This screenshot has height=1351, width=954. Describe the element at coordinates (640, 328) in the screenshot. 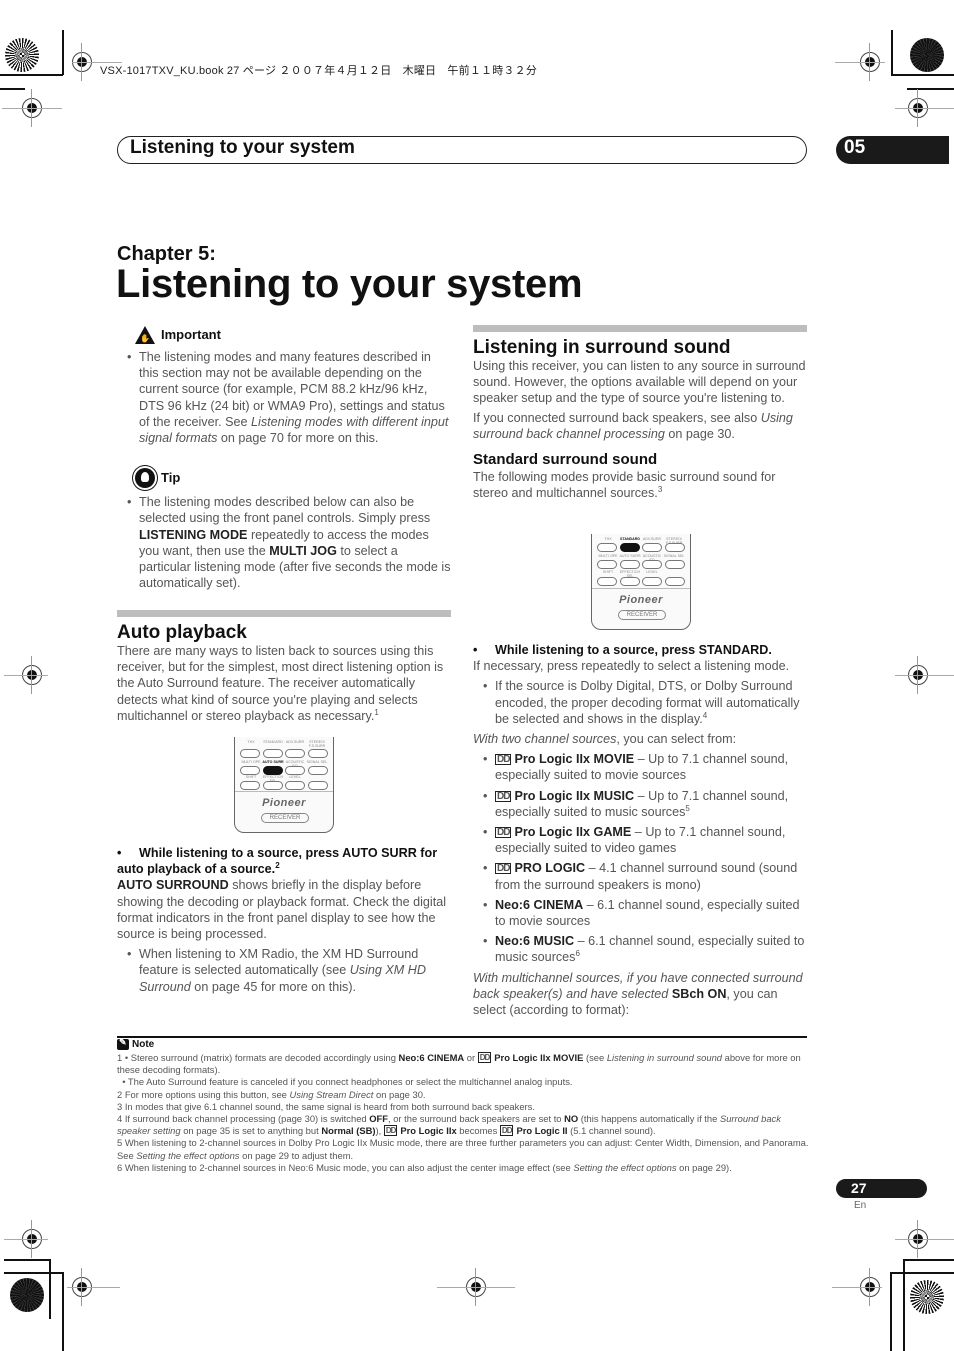

I see `section-divider` at that location.